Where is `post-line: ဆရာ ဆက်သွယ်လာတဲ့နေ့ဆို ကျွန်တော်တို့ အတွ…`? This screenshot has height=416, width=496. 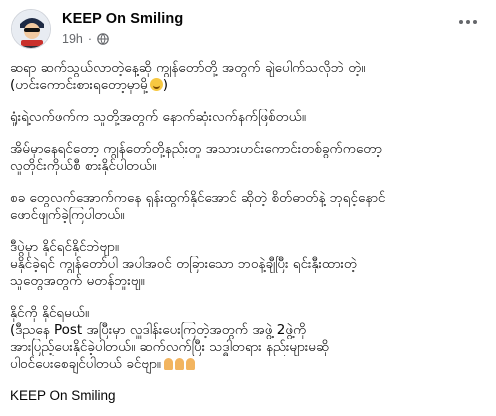
post-line: ဆရာ ဆက်သွယ်လာတဲ့နေ့ဆို ကျွန်တော်တို့ အတွ… is located at coordinates (188, 68).